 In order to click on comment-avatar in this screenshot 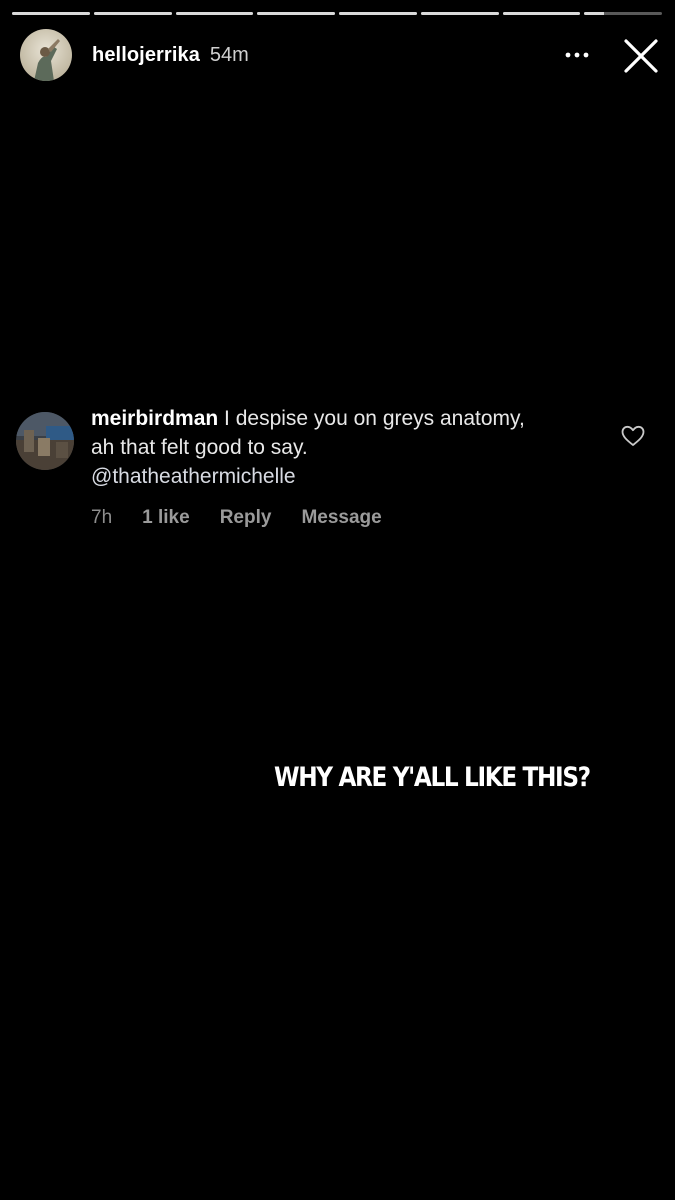, I will do `click(45, 441)`.